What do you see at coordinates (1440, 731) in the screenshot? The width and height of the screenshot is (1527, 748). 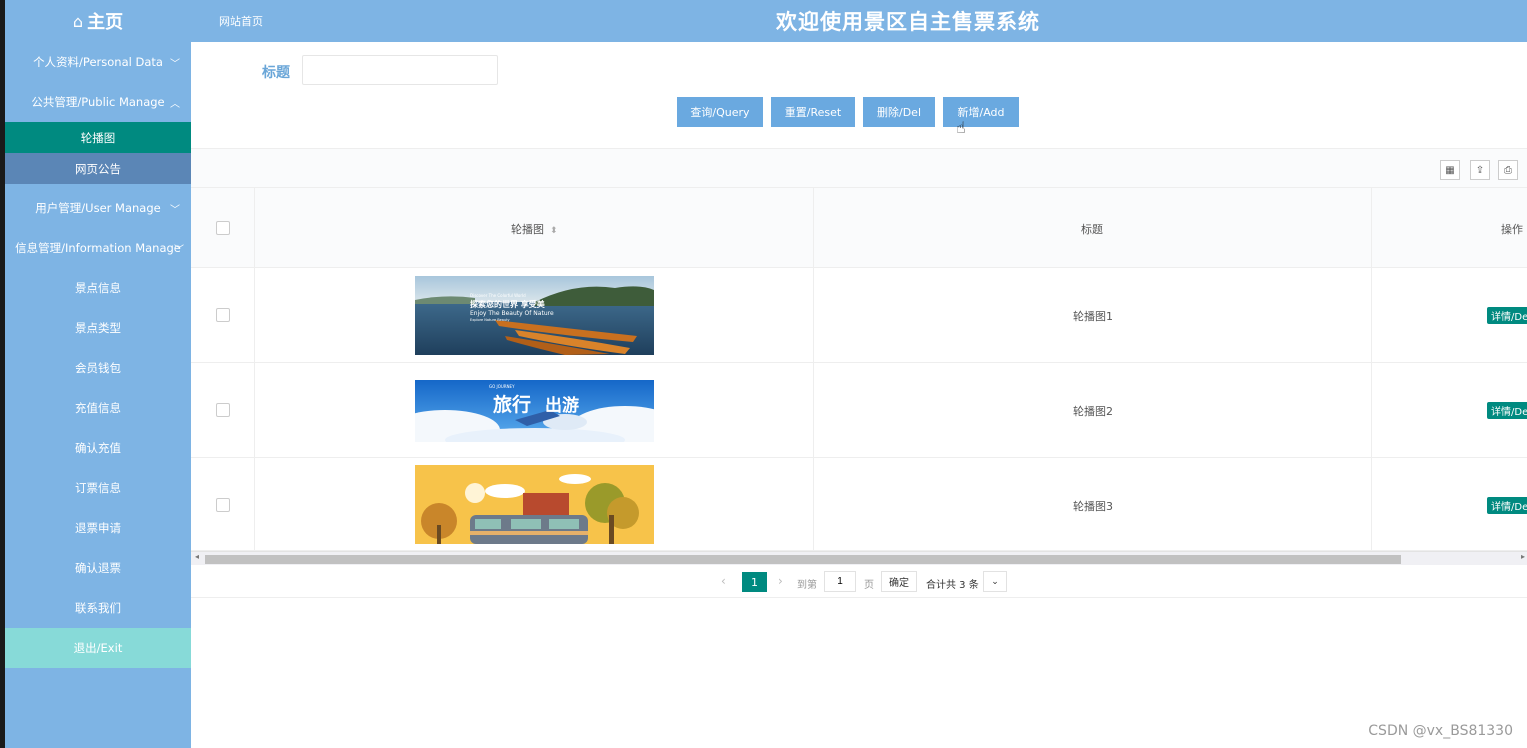 I see `watermark: CSDN @vx_BS81330` at bounding box center [1440, 731].